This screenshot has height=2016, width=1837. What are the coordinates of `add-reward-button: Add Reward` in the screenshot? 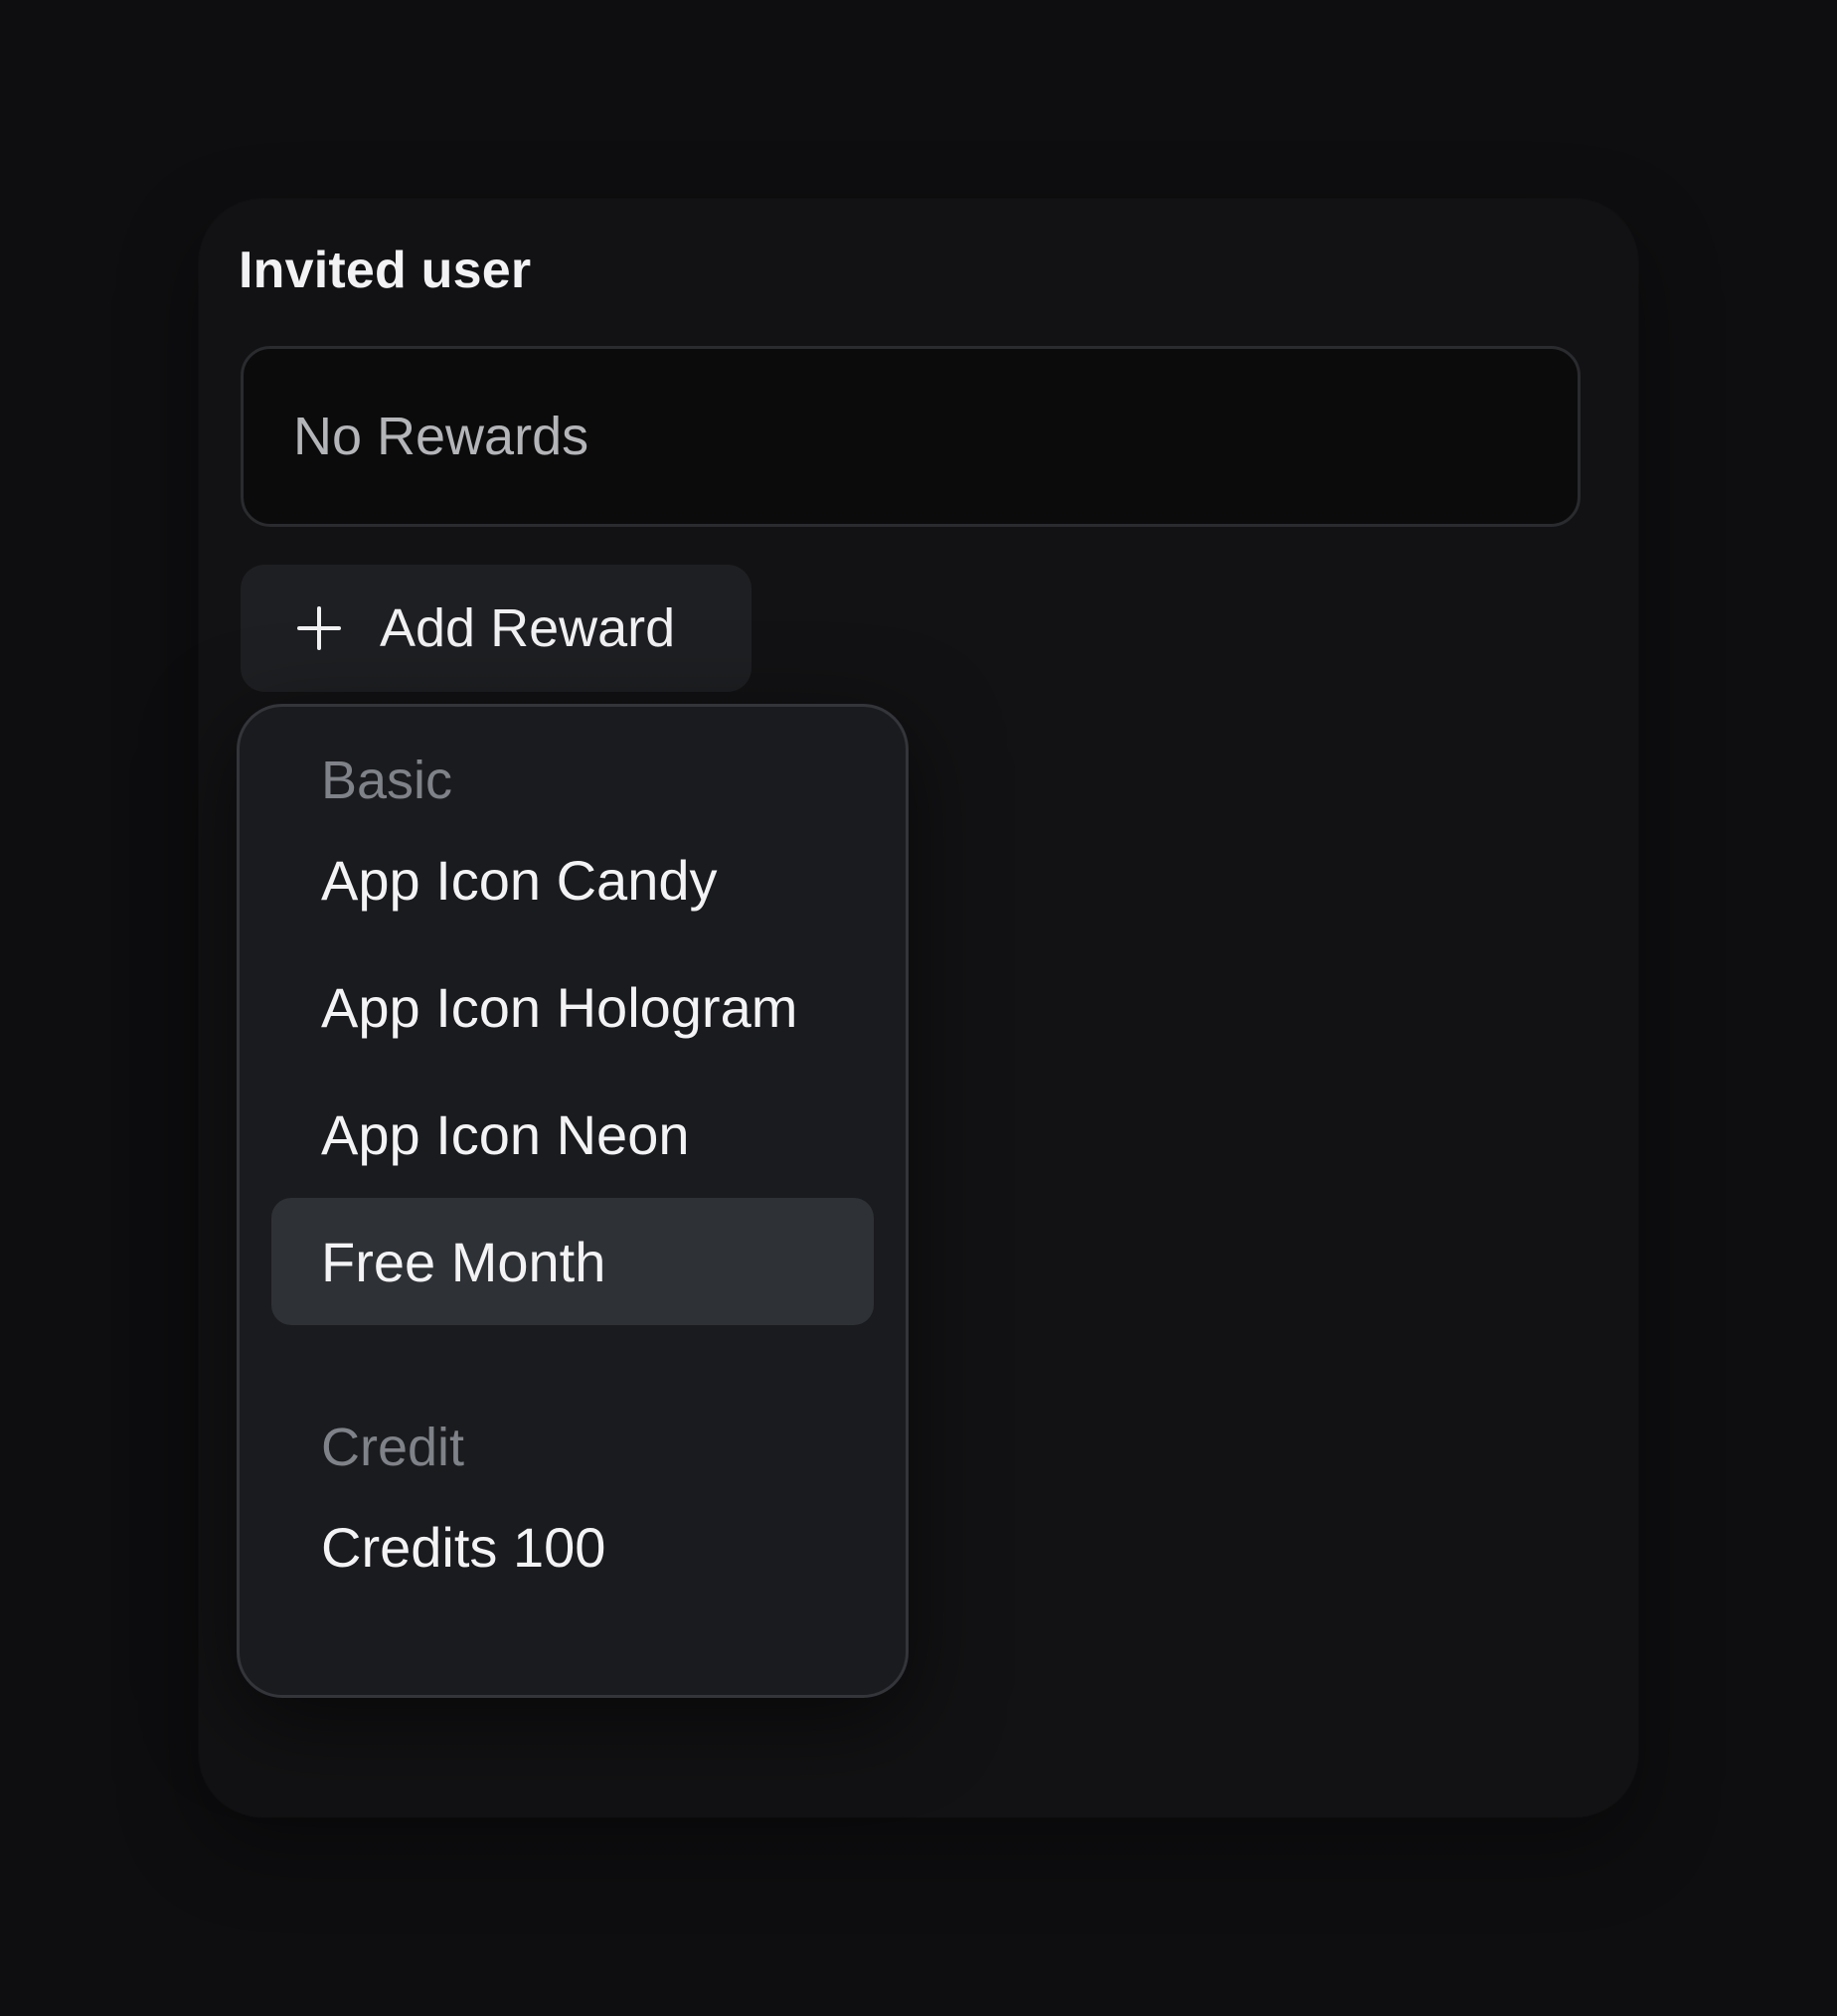 It's located at (496, 628).